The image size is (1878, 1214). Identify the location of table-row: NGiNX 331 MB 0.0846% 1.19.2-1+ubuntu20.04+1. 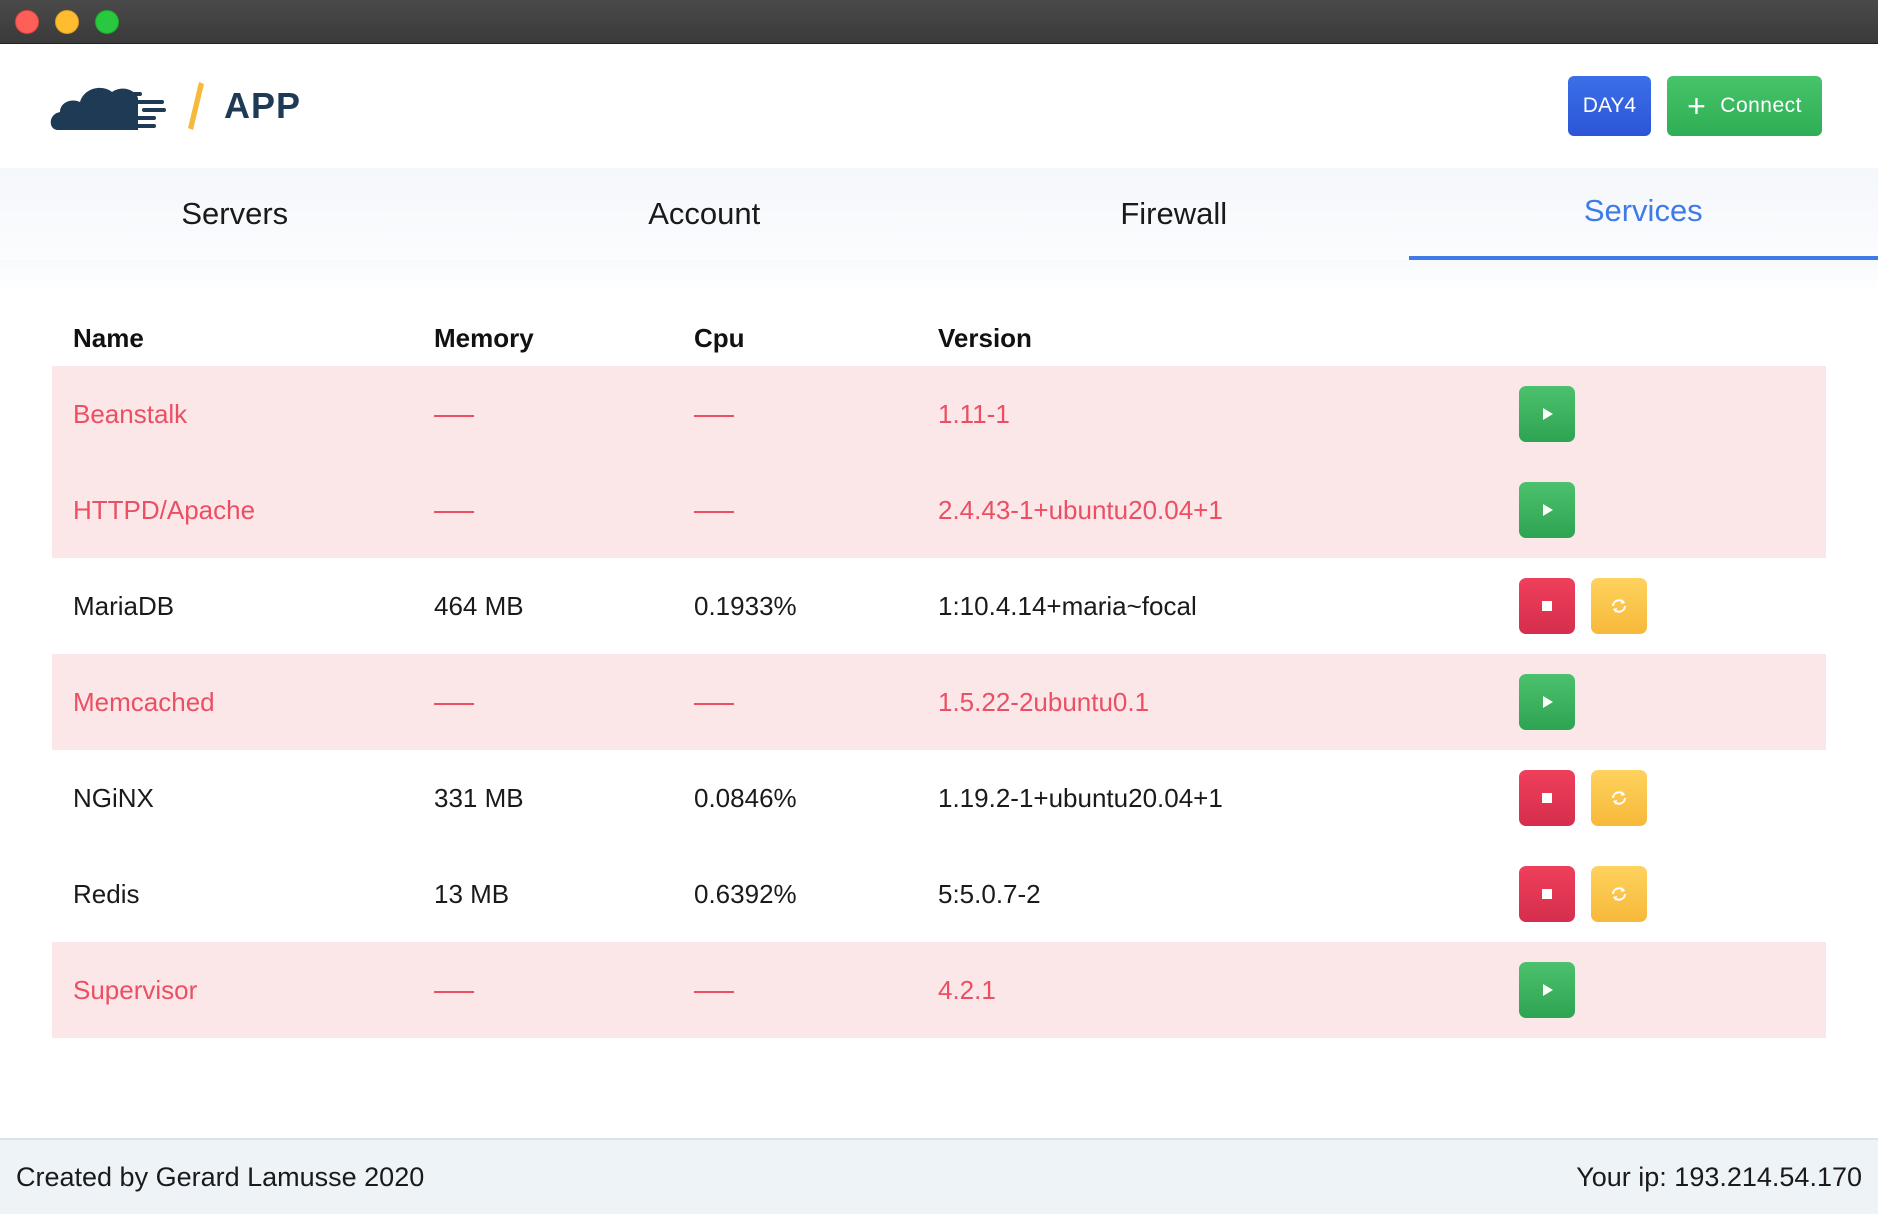
(939, 798).